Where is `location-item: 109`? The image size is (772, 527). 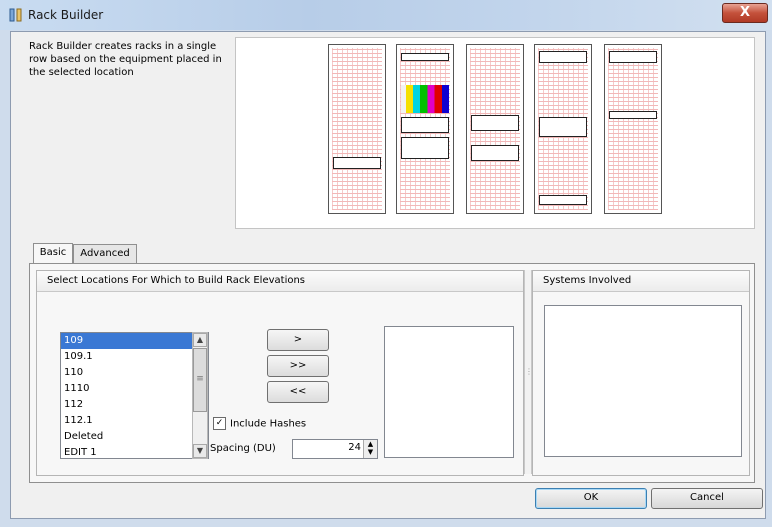
location-item: 109 is located at coordinates (134, 341).